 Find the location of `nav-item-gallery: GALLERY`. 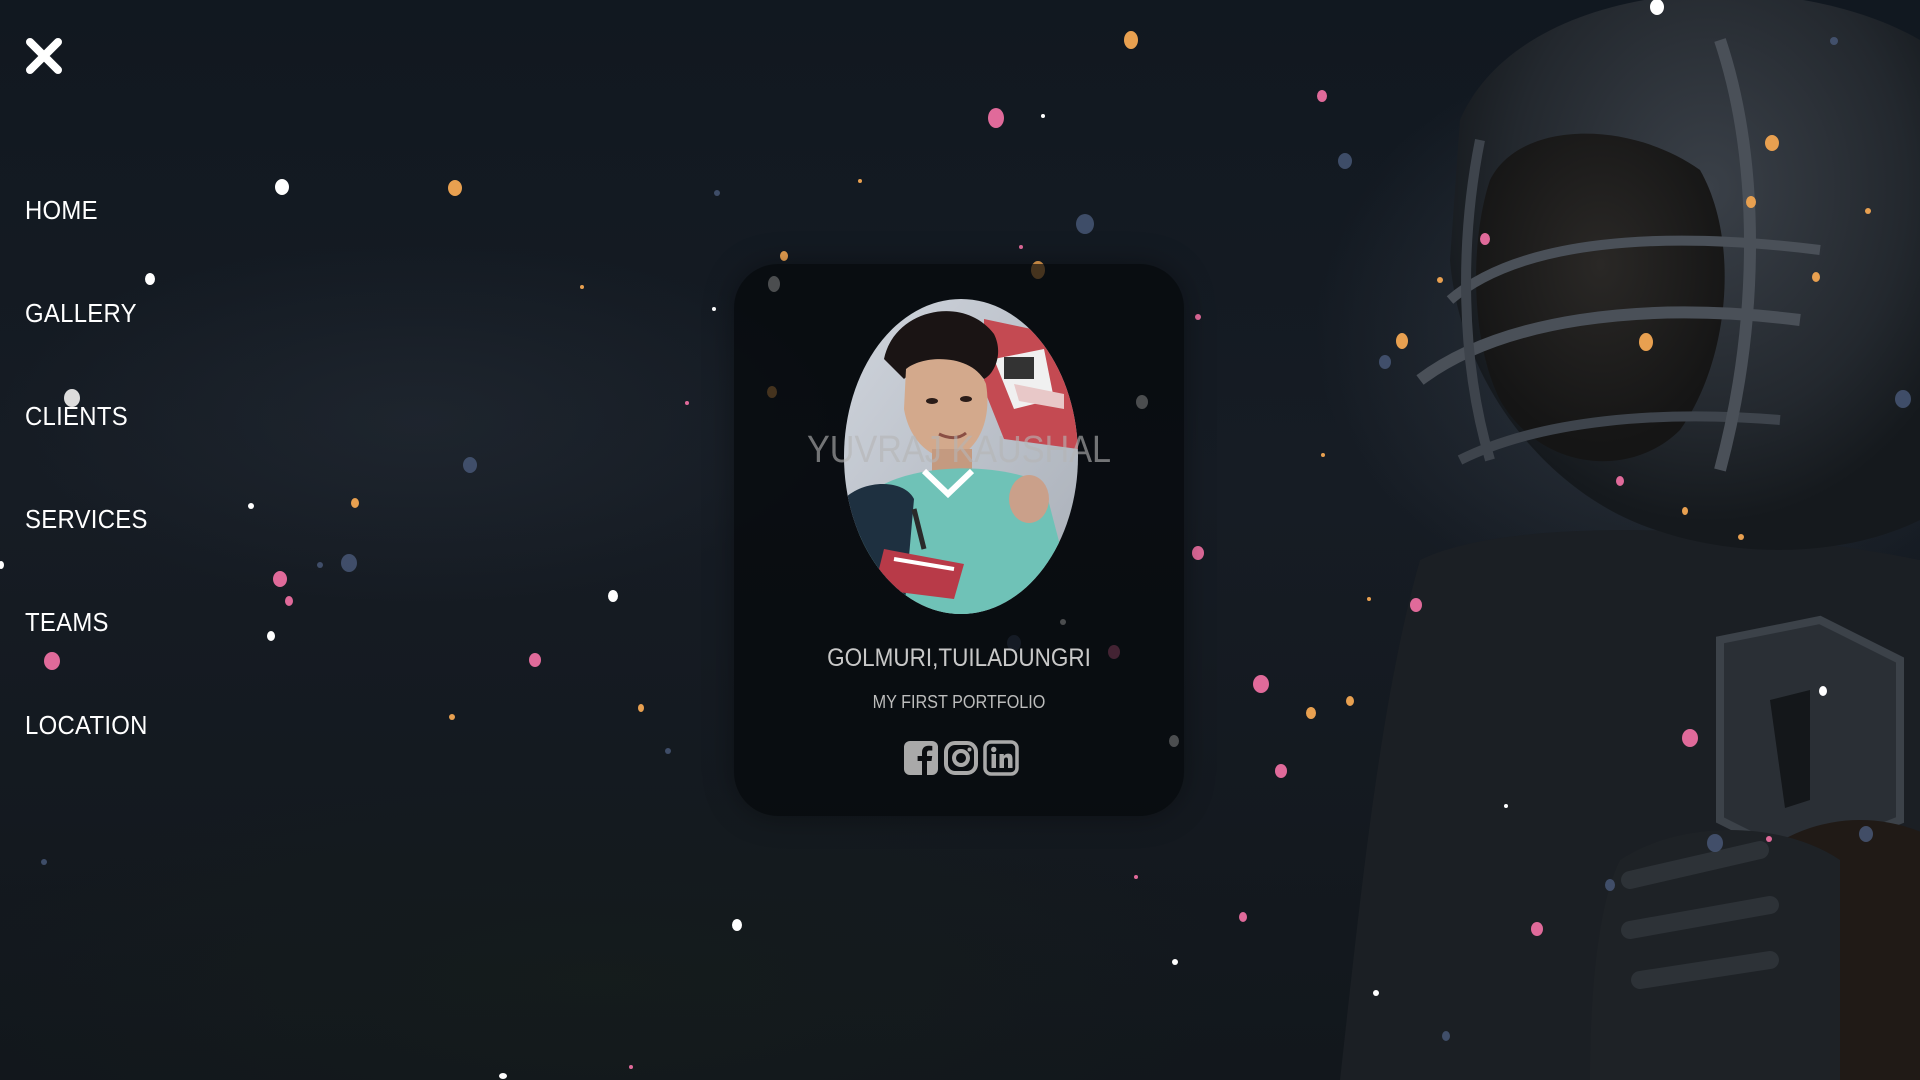

nav-item-gallery: GALLERY is located at coordinates (86, 349).